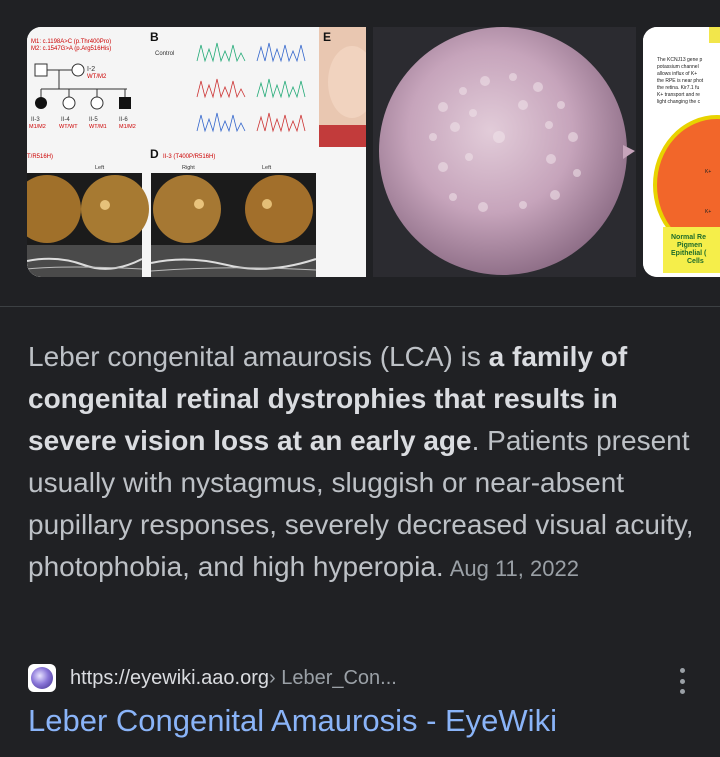  What do you see at coordinates (267, 168) in the screenshot?
I see `left-eye-label-2: Left` at bounding box center [267, 168].